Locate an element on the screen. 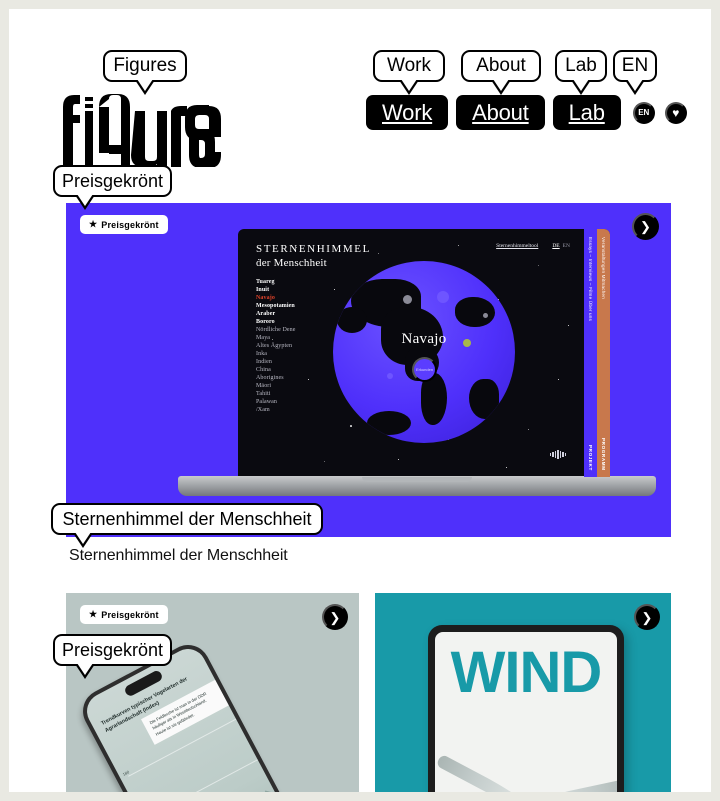 The image size is (720, 801). phone-chart-area is located at coordinates (233, 781).